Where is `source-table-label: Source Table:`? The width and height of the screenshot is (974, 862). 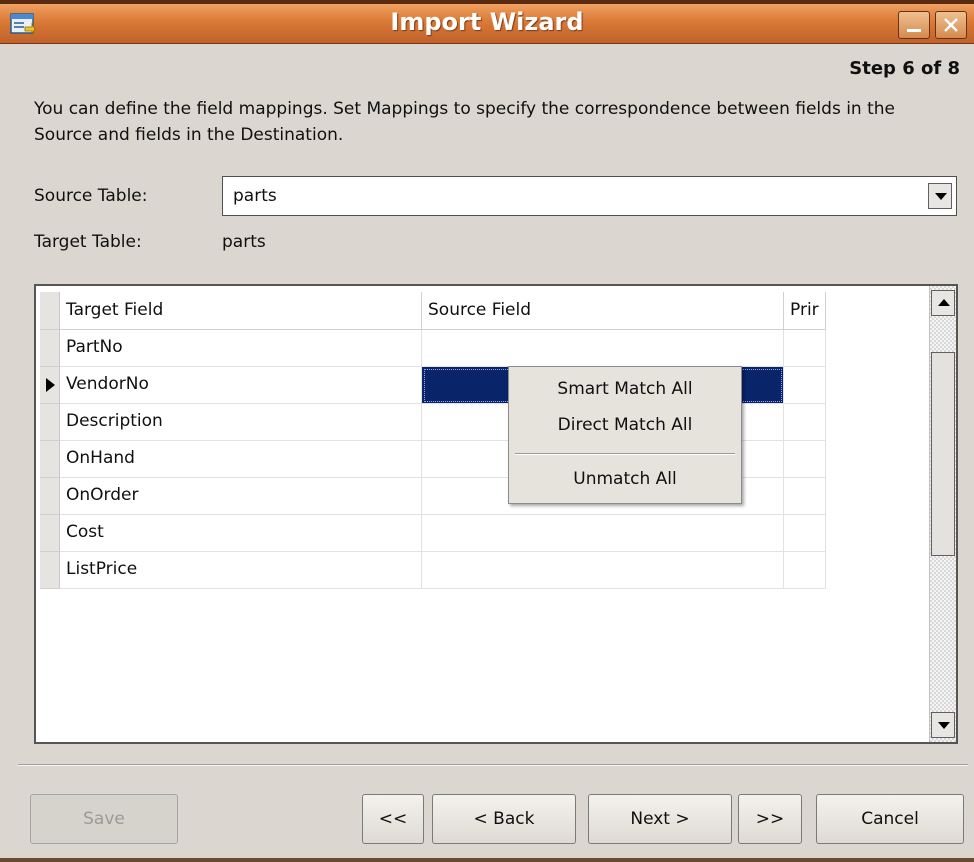 source-table-label: Source Table: is located at coordinates (91, 196).